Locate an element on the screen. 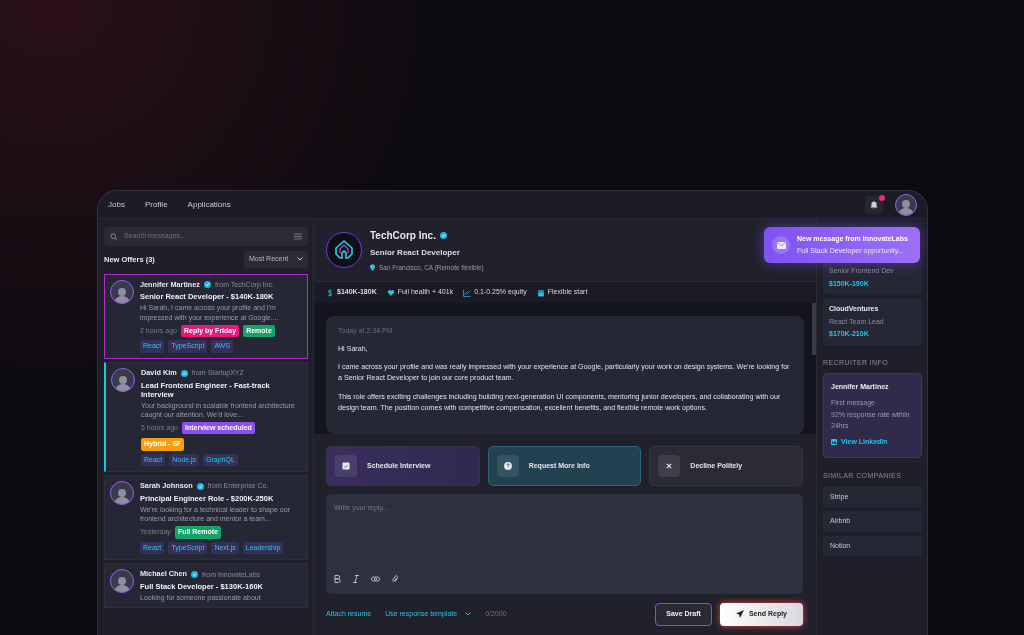  bold-icon is located at coordinates (337, 579).